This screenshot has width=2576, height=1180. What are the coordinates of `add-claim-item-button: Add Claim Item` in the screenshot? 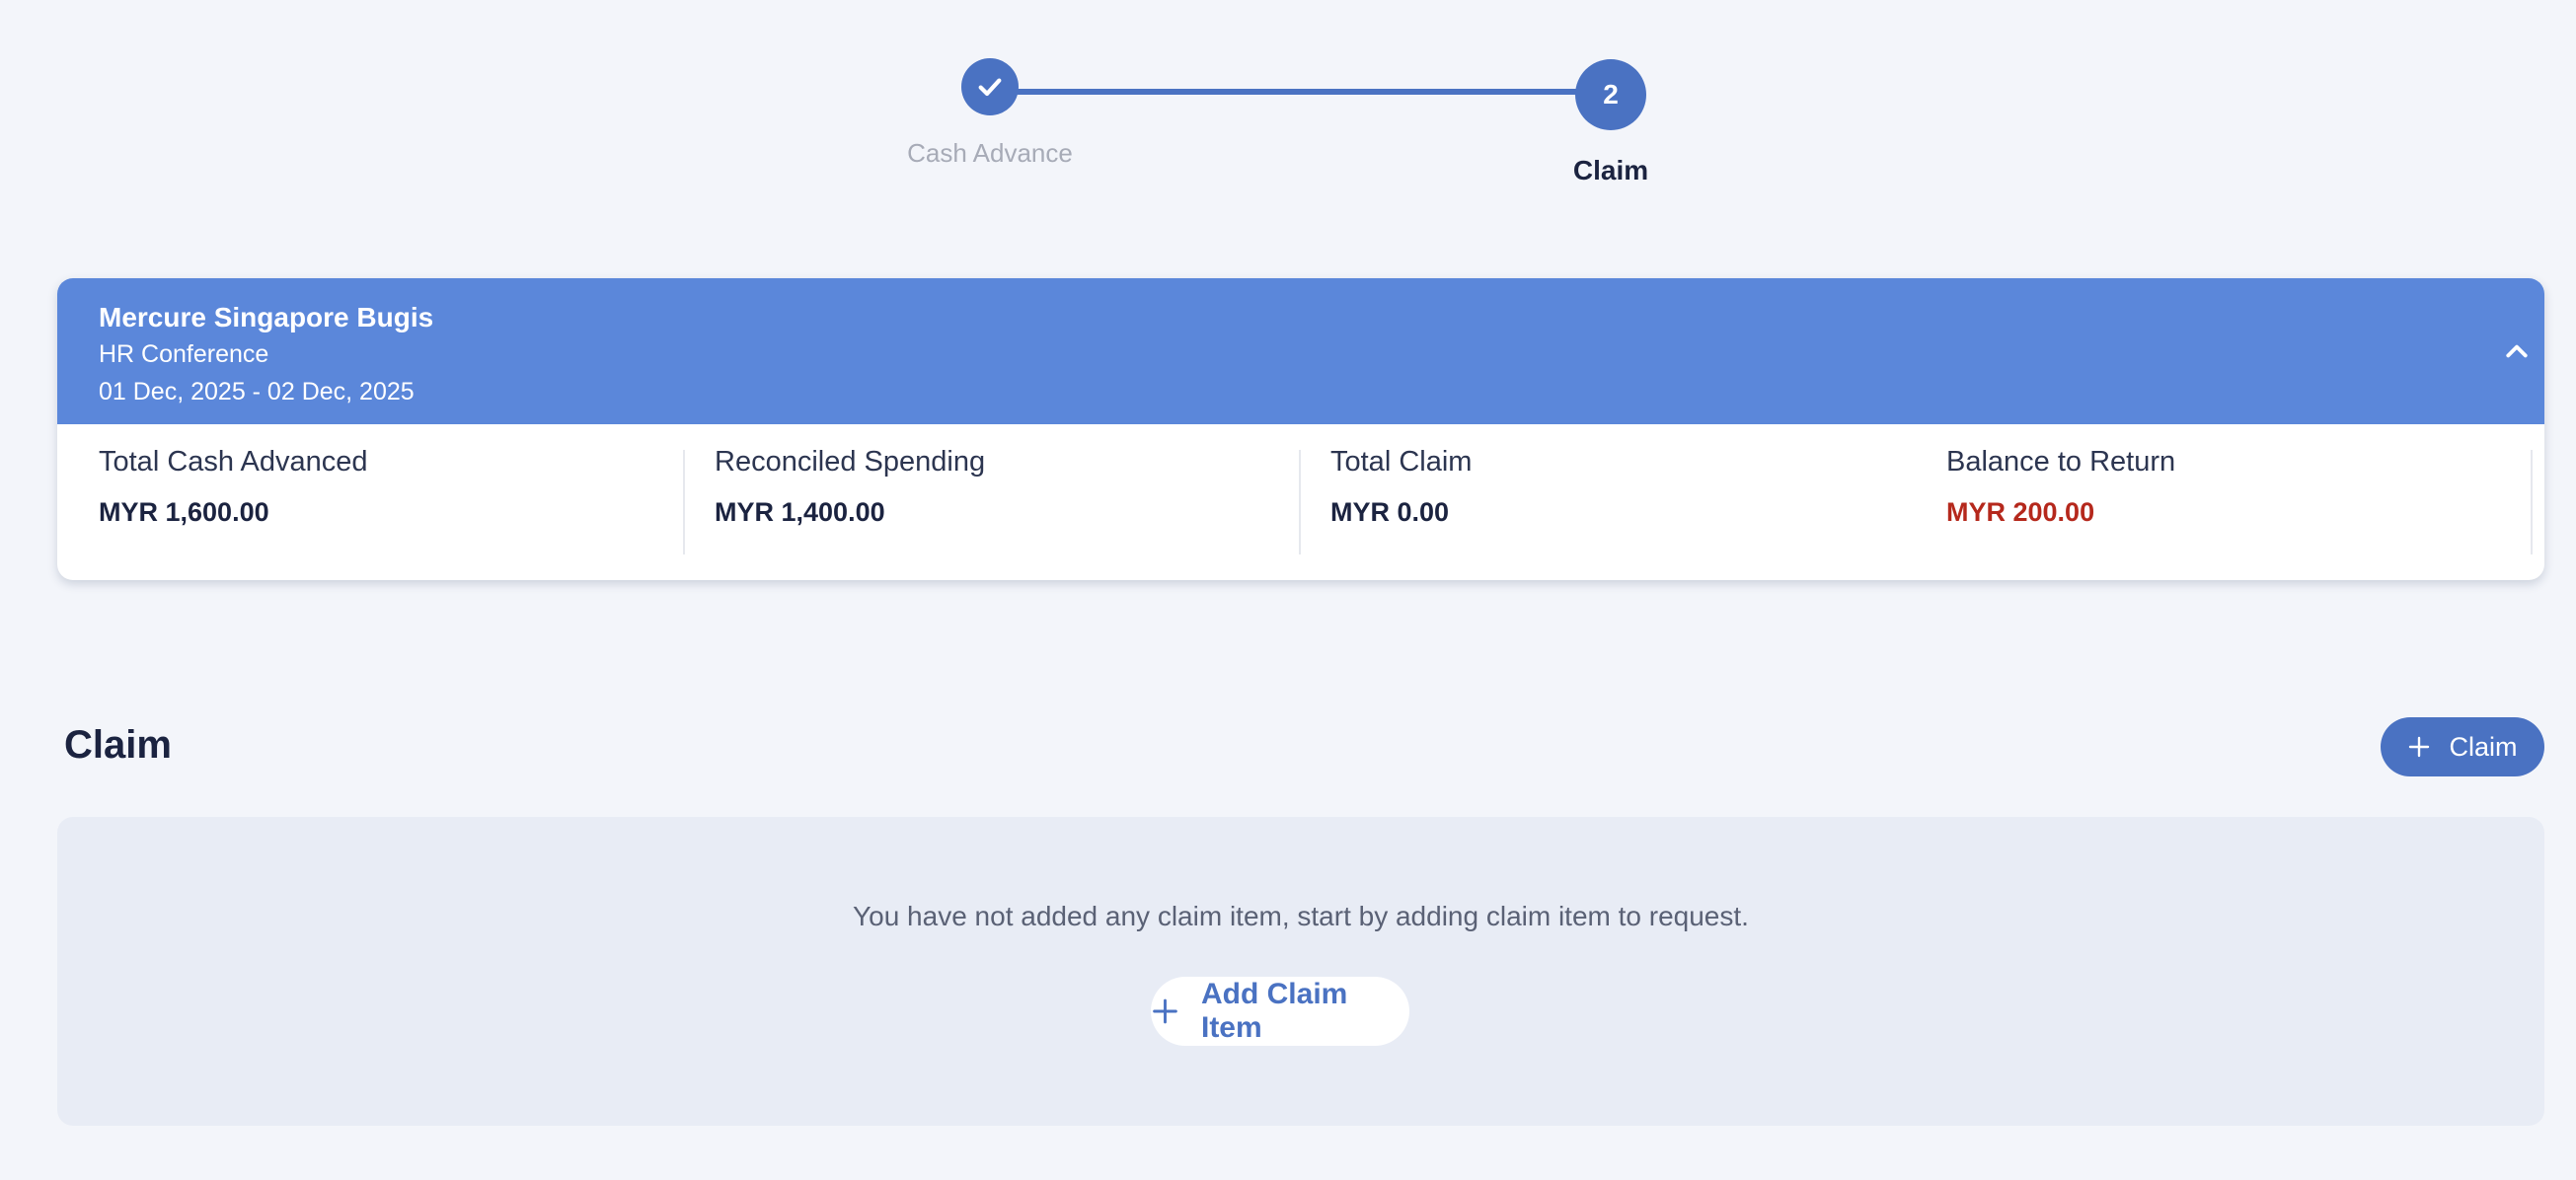 It's located at (1280, 1011).